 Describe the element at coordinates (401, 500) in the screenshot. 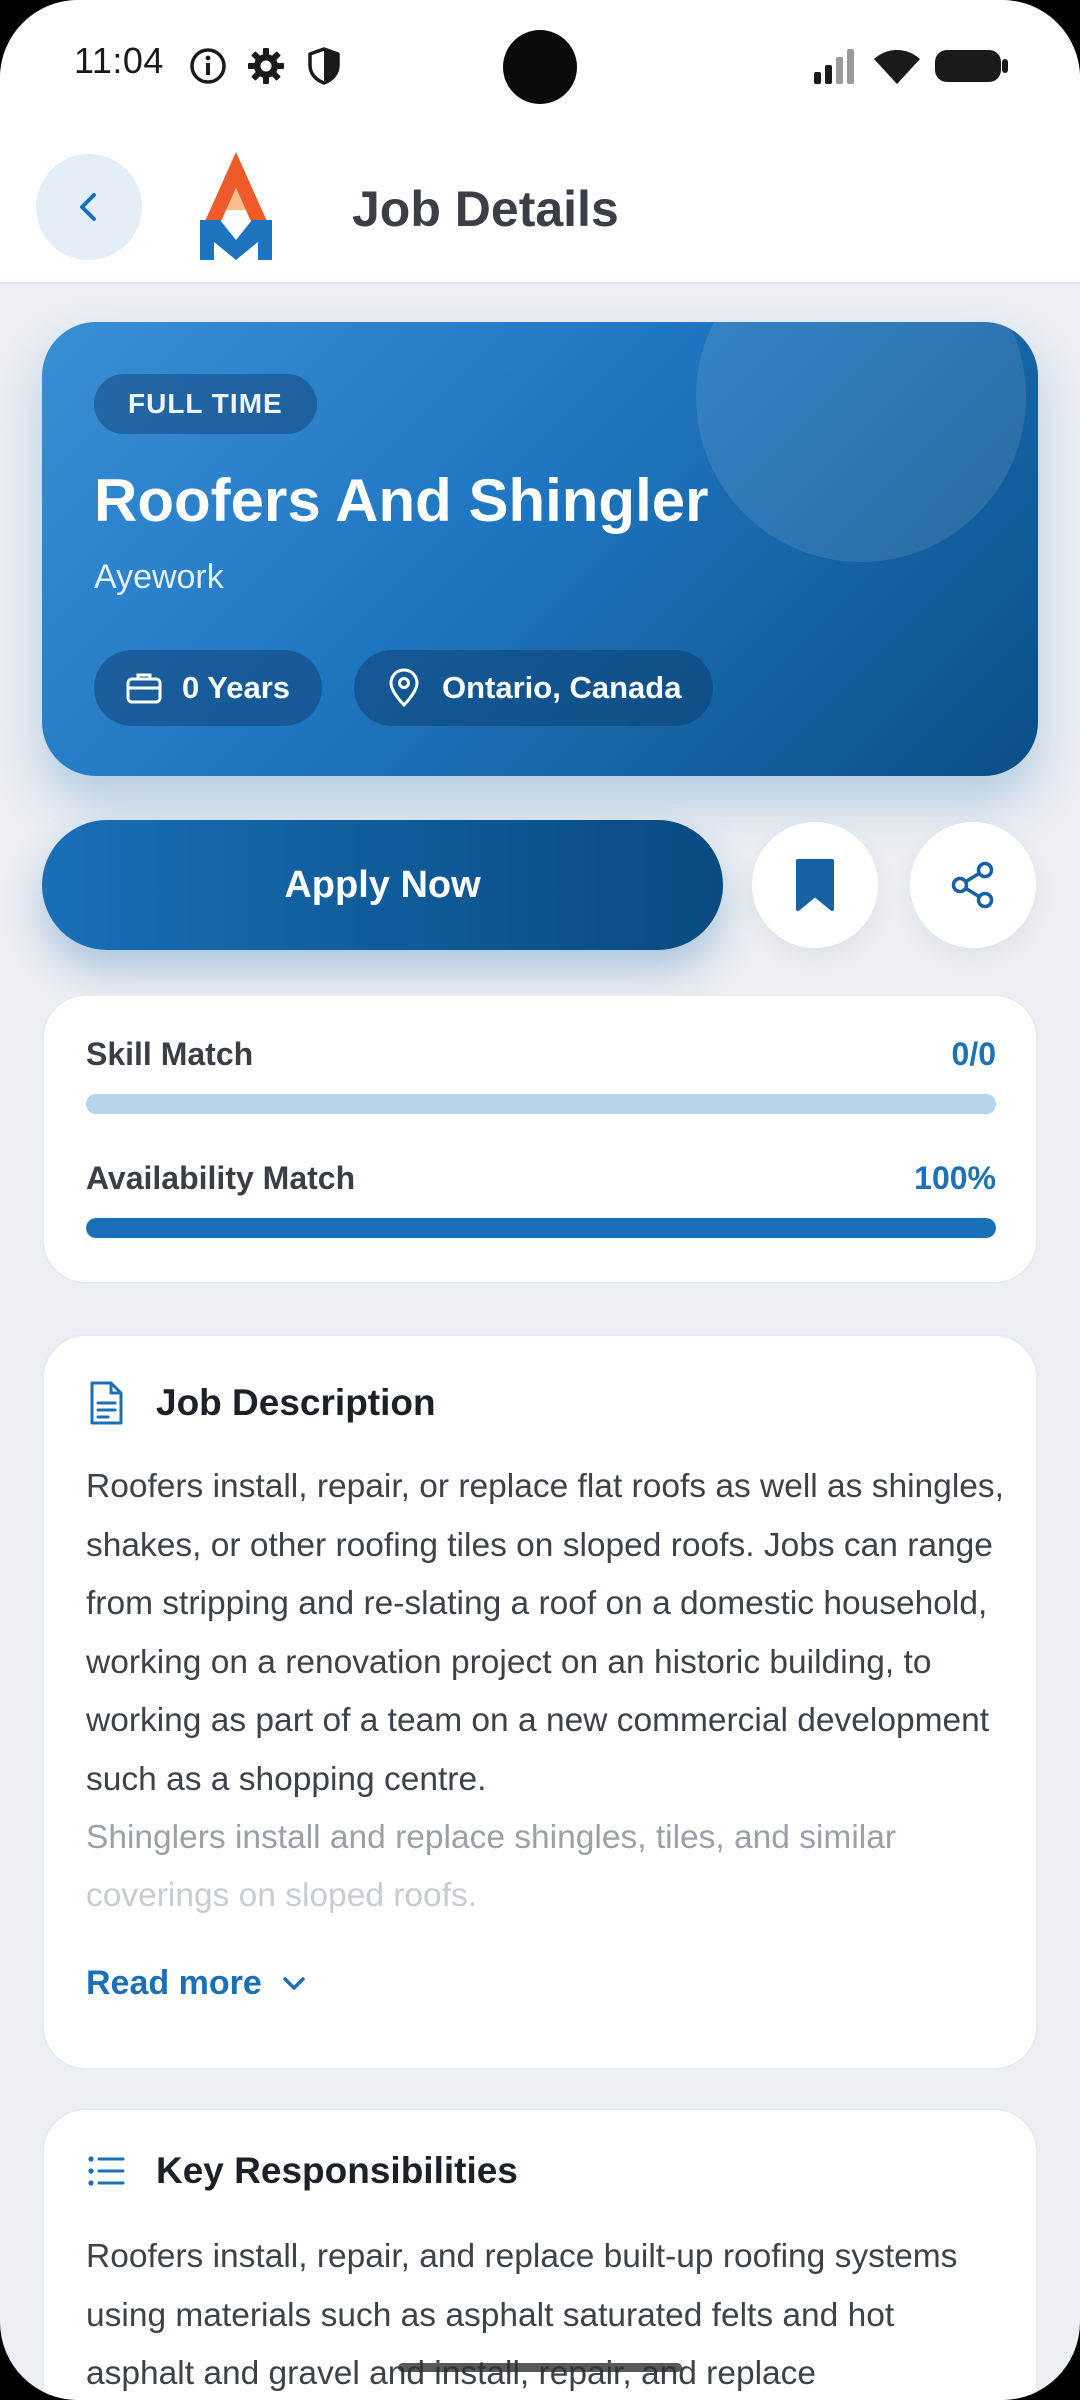

I see `job-title: Roofers And Shingler` at that location.